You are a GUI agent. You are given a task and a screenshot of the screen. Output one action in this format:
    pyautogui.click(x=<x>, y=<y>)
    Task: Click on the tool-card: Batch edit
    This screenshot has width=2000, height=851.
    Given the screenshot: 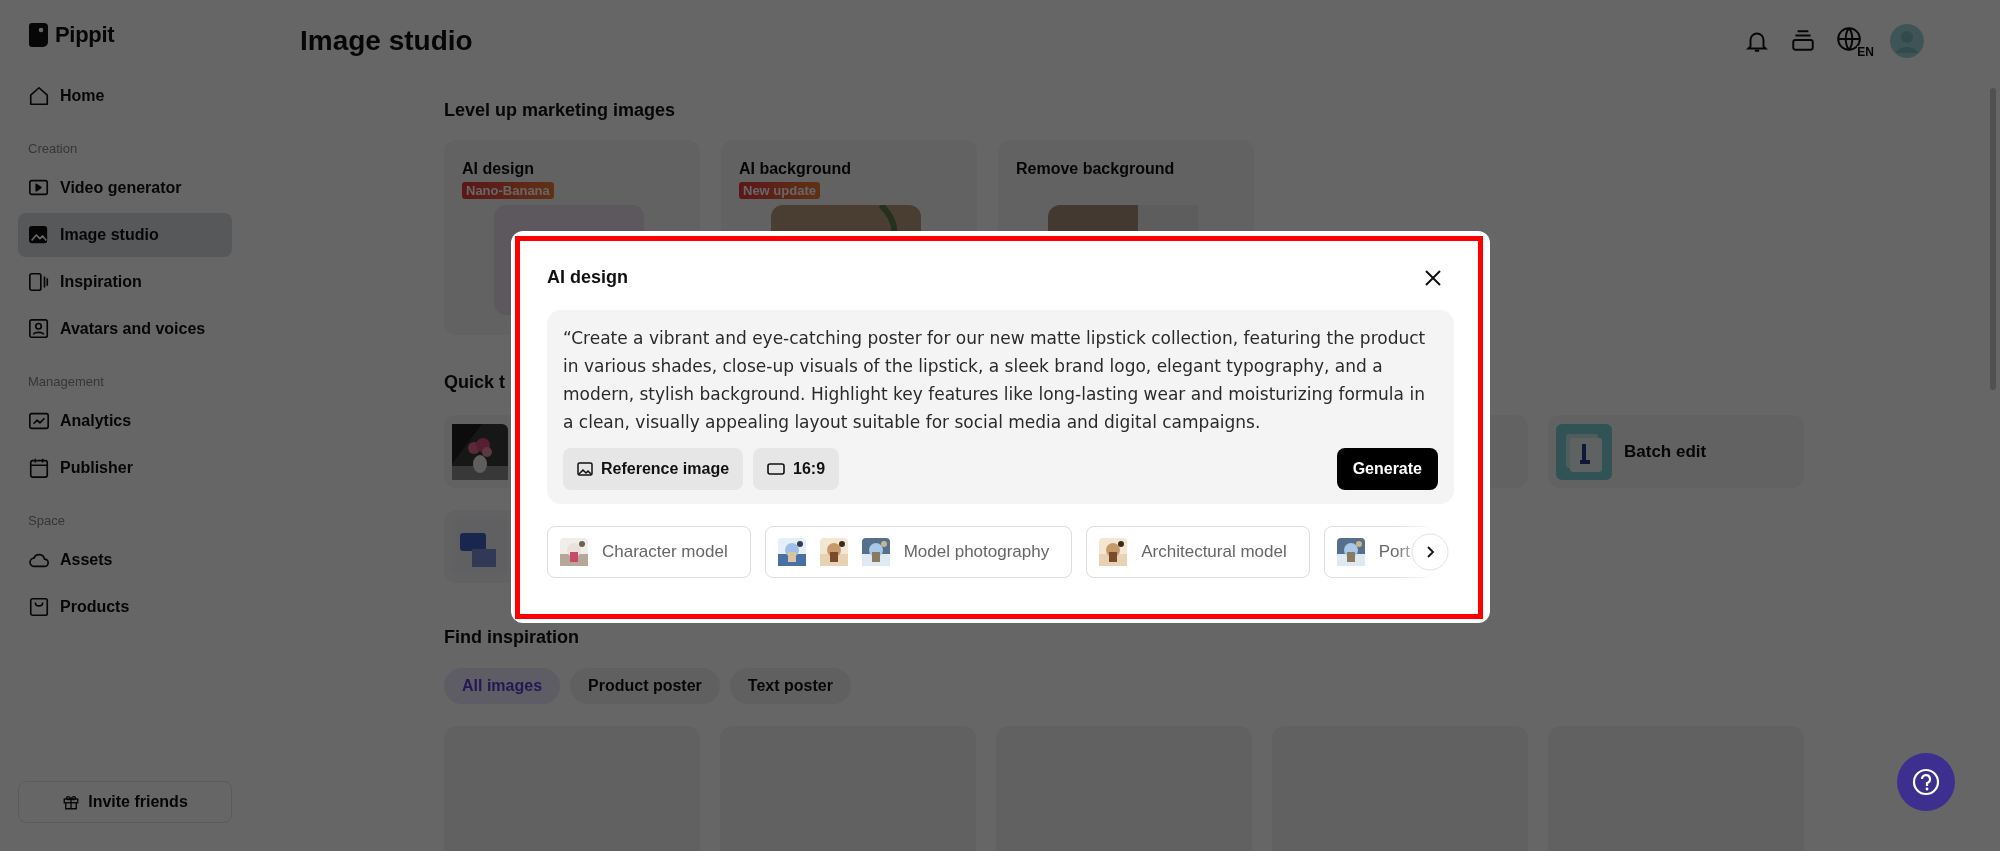 What is the action you would take?
    pyautogui.click(x=1676, y=451)
    